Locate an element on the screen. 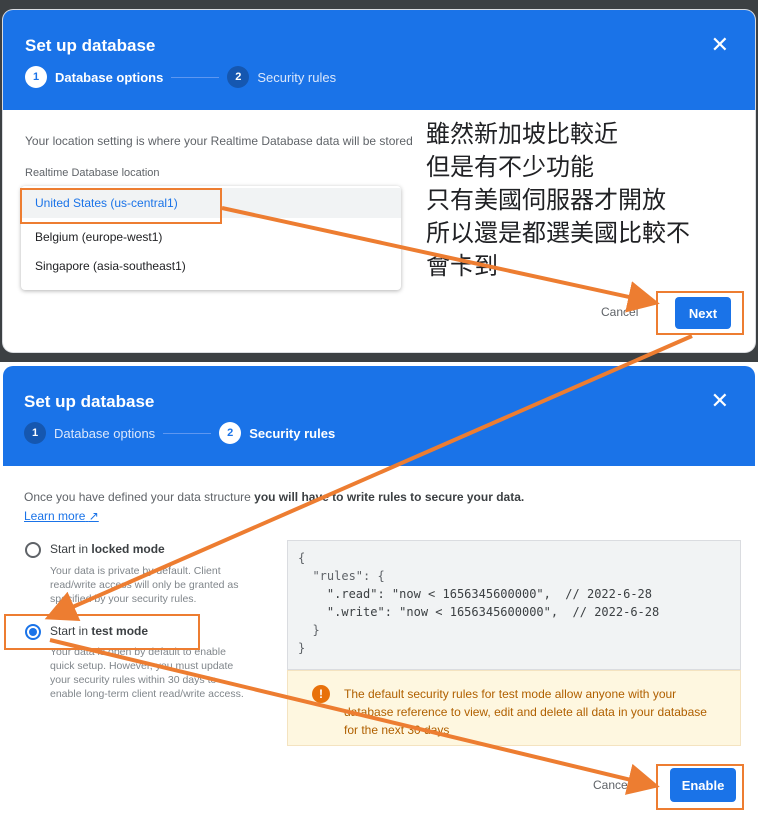 Image resolution: width=758 pixels, height=818 pixels. annotation-line: 雖然新加坡比較近 is located at coordinates (522, 134).